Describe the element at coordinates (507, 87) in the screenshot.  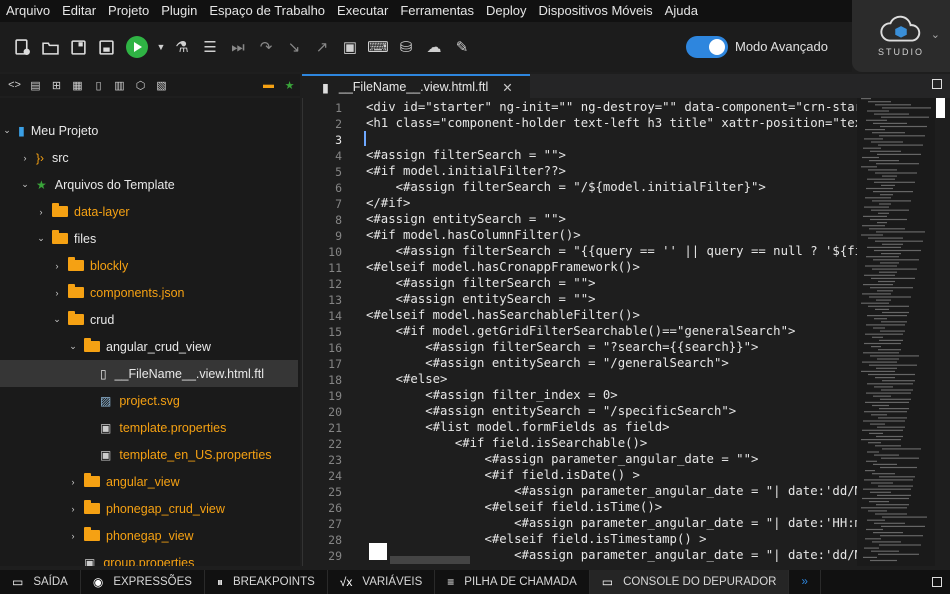
I see `close-icon: ✕` at that location.